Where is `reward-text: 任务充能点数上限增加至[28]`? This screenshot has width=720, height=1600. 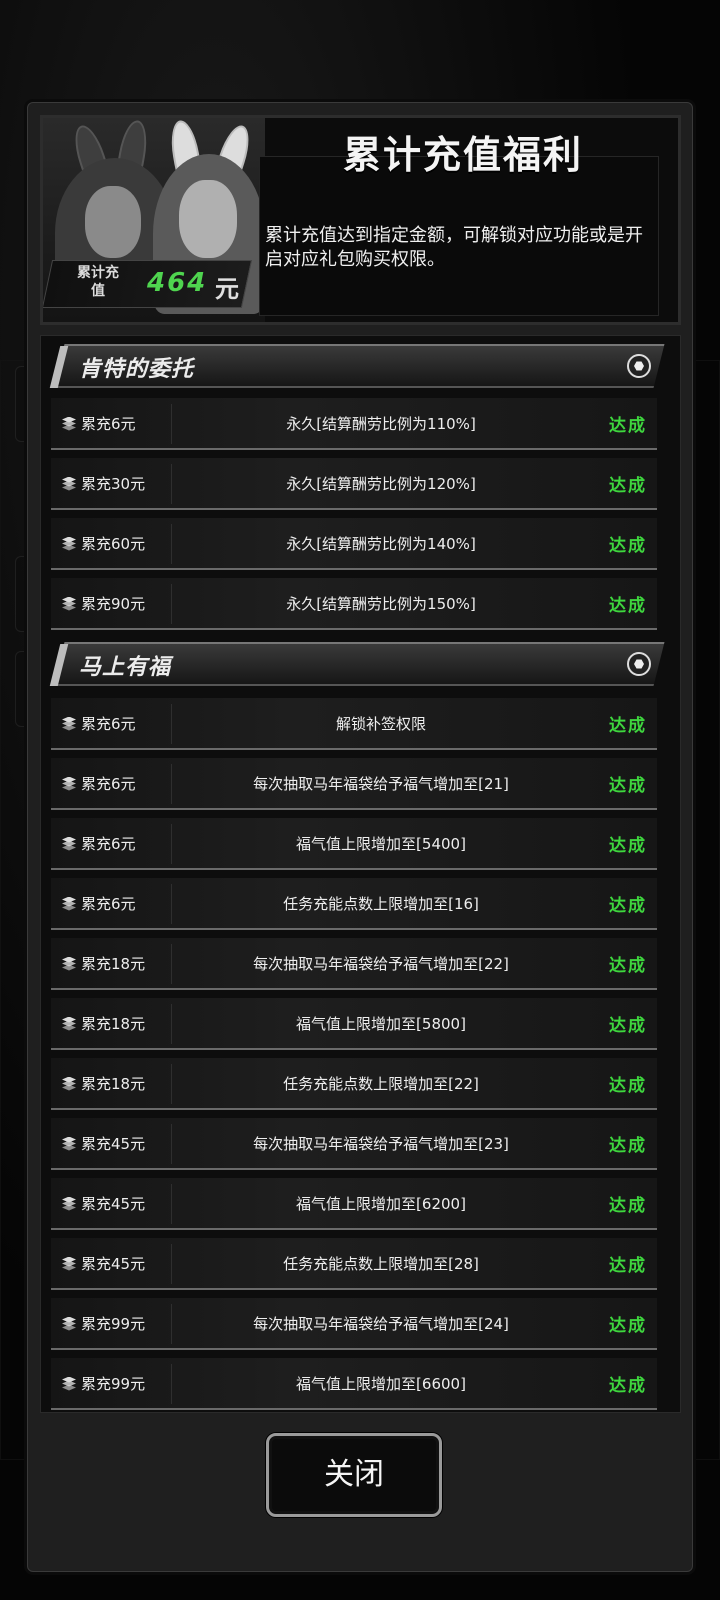
reward-text: 任务充能点数上限增加至[28] is located at coordinates (381, 1264).